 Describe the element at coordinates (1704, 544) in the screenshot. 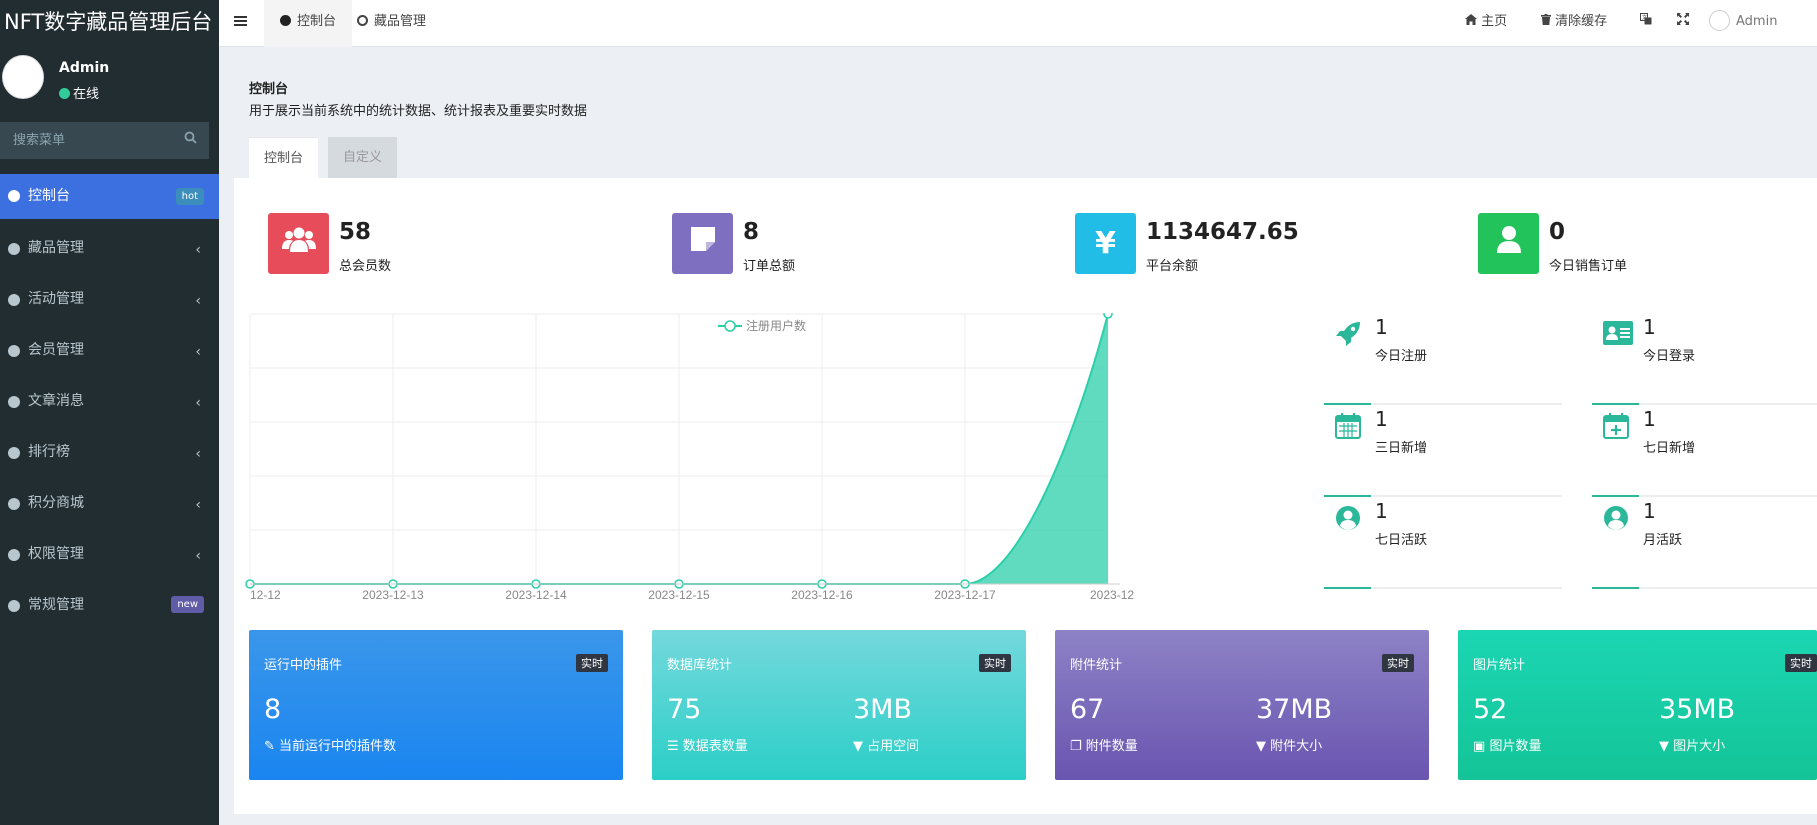

I see `mini-stat-monthly-active: 1 月活跃` at that location.